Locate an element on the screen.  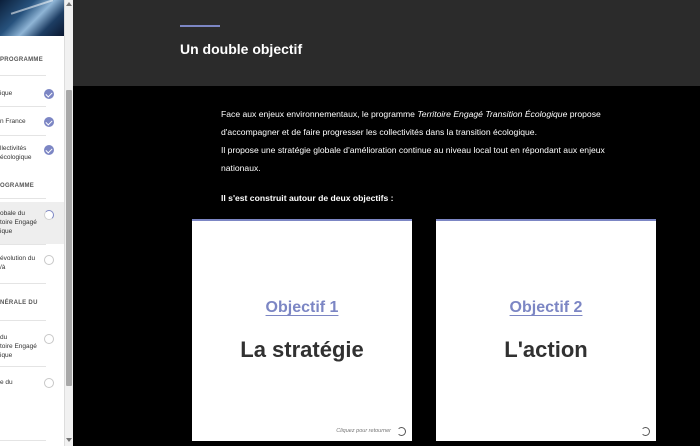
title-accent-bar is located at coordinates (200, 26).